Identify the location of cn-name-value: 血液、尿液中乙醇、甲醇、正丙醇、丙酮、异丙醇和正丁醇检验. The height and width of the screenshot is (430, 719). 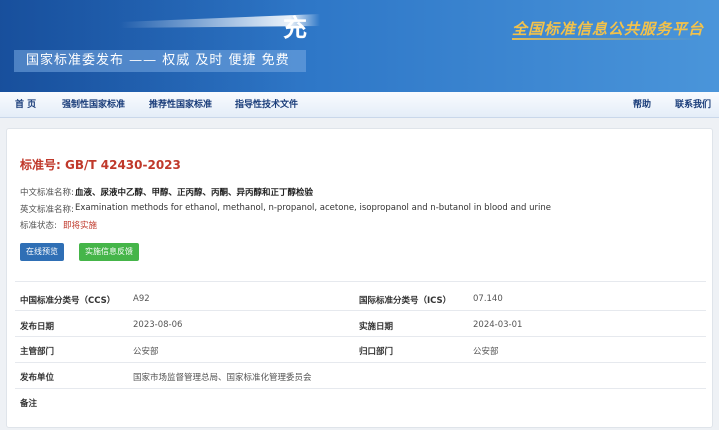
(194, 193).